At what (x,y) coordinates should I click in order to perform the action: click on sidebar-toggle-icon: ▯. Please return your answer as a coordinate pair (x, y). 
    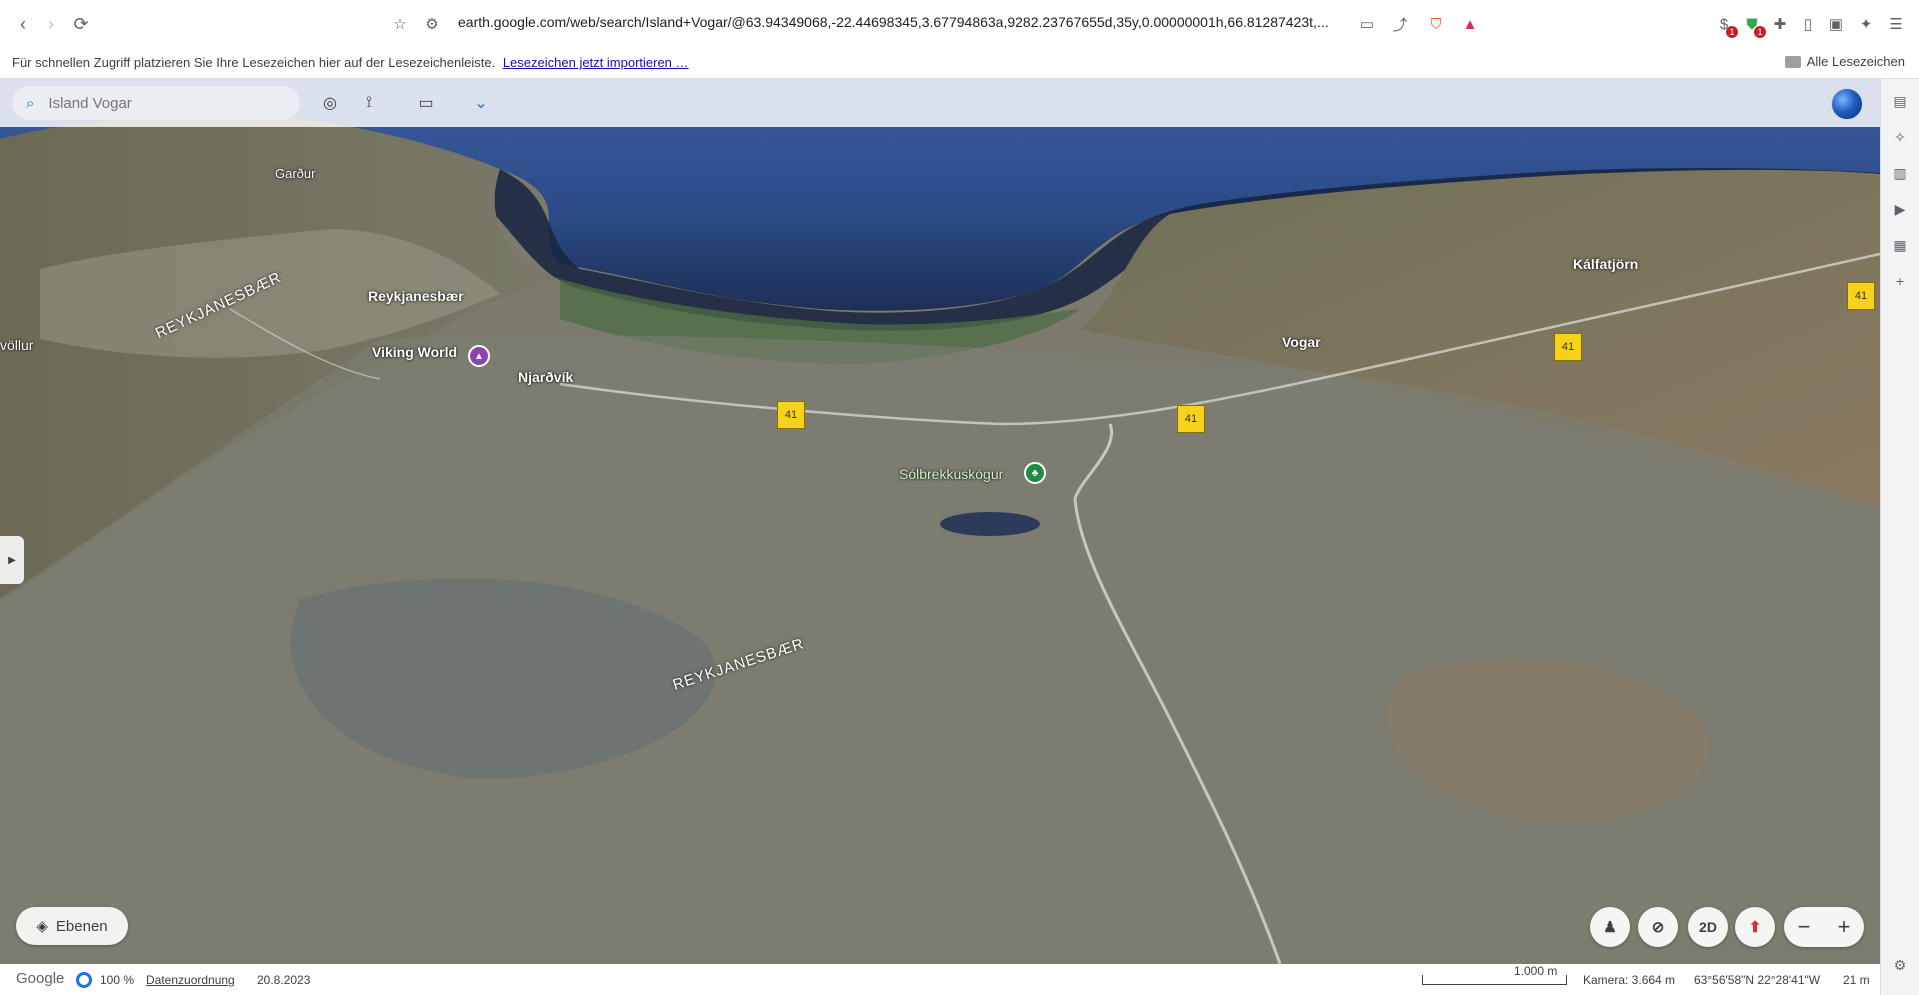
    Looking at the image, I should click on (1808, 24).